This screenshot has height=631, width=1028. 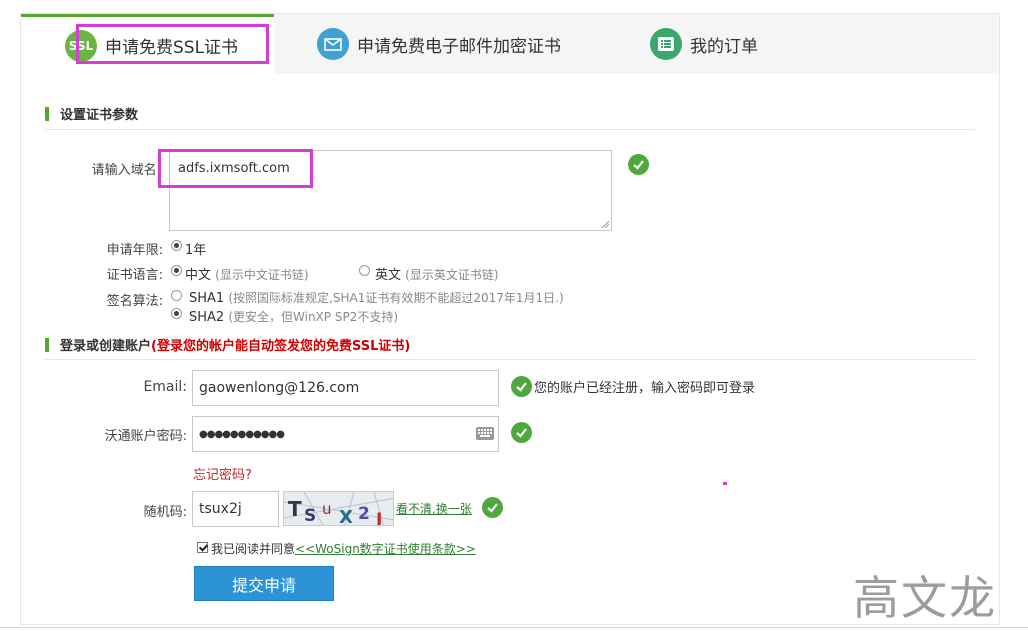 I want to click on password-input: ●●●●●●●●●●●, so click(x=345, y=434).